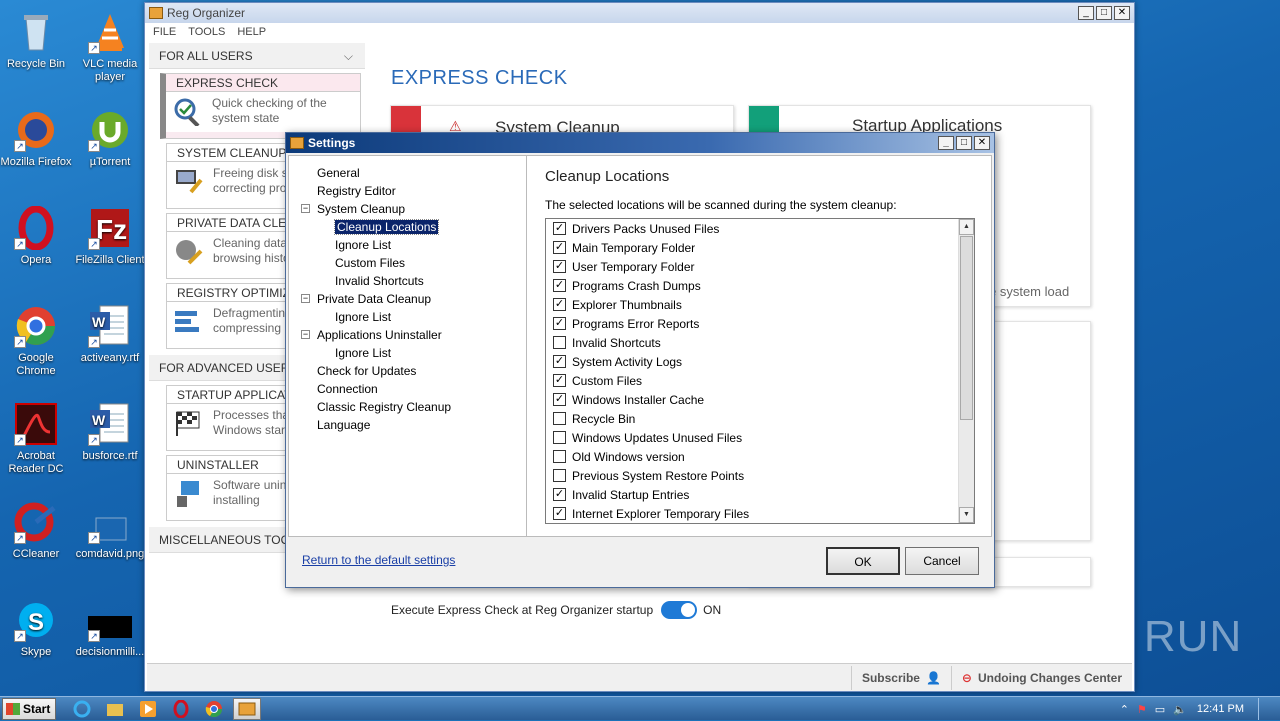  What do you see at coordinates (36, 341) in the screenshot?
I see `desktop-icon-chrome: ↗ Google Chrome` at bounding box center [36, 341].